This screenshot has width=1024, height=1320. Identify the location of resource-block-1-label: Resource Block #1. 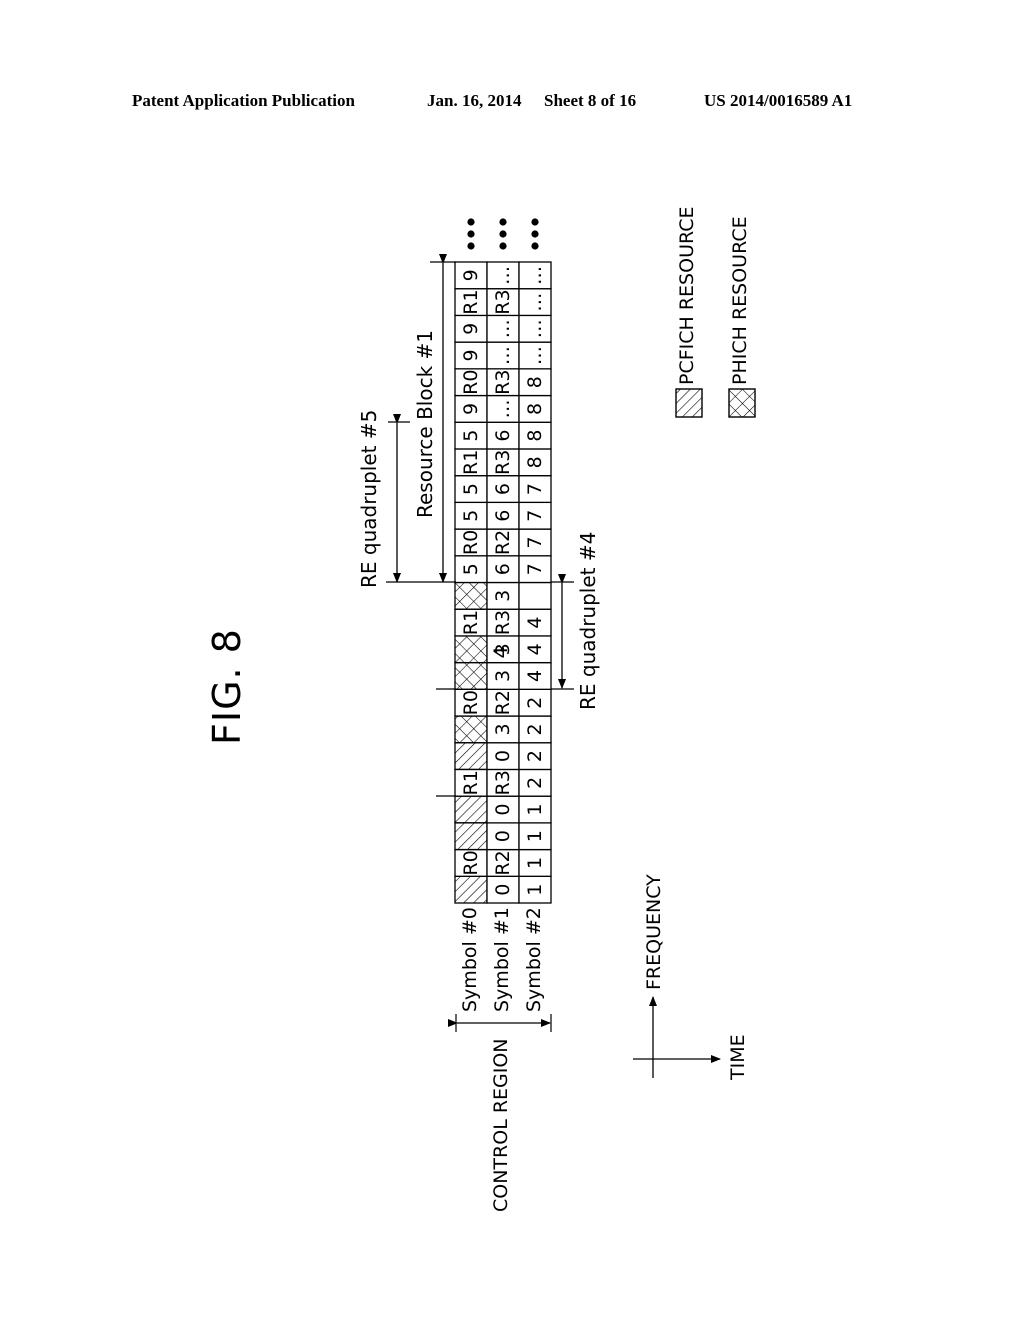
(425, 423).